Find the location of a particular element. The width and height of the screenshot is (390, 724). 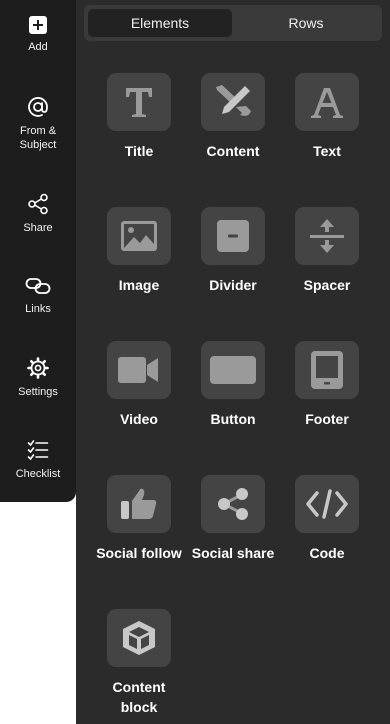

thumbs-up-icon is located at coordinates (139, 503).